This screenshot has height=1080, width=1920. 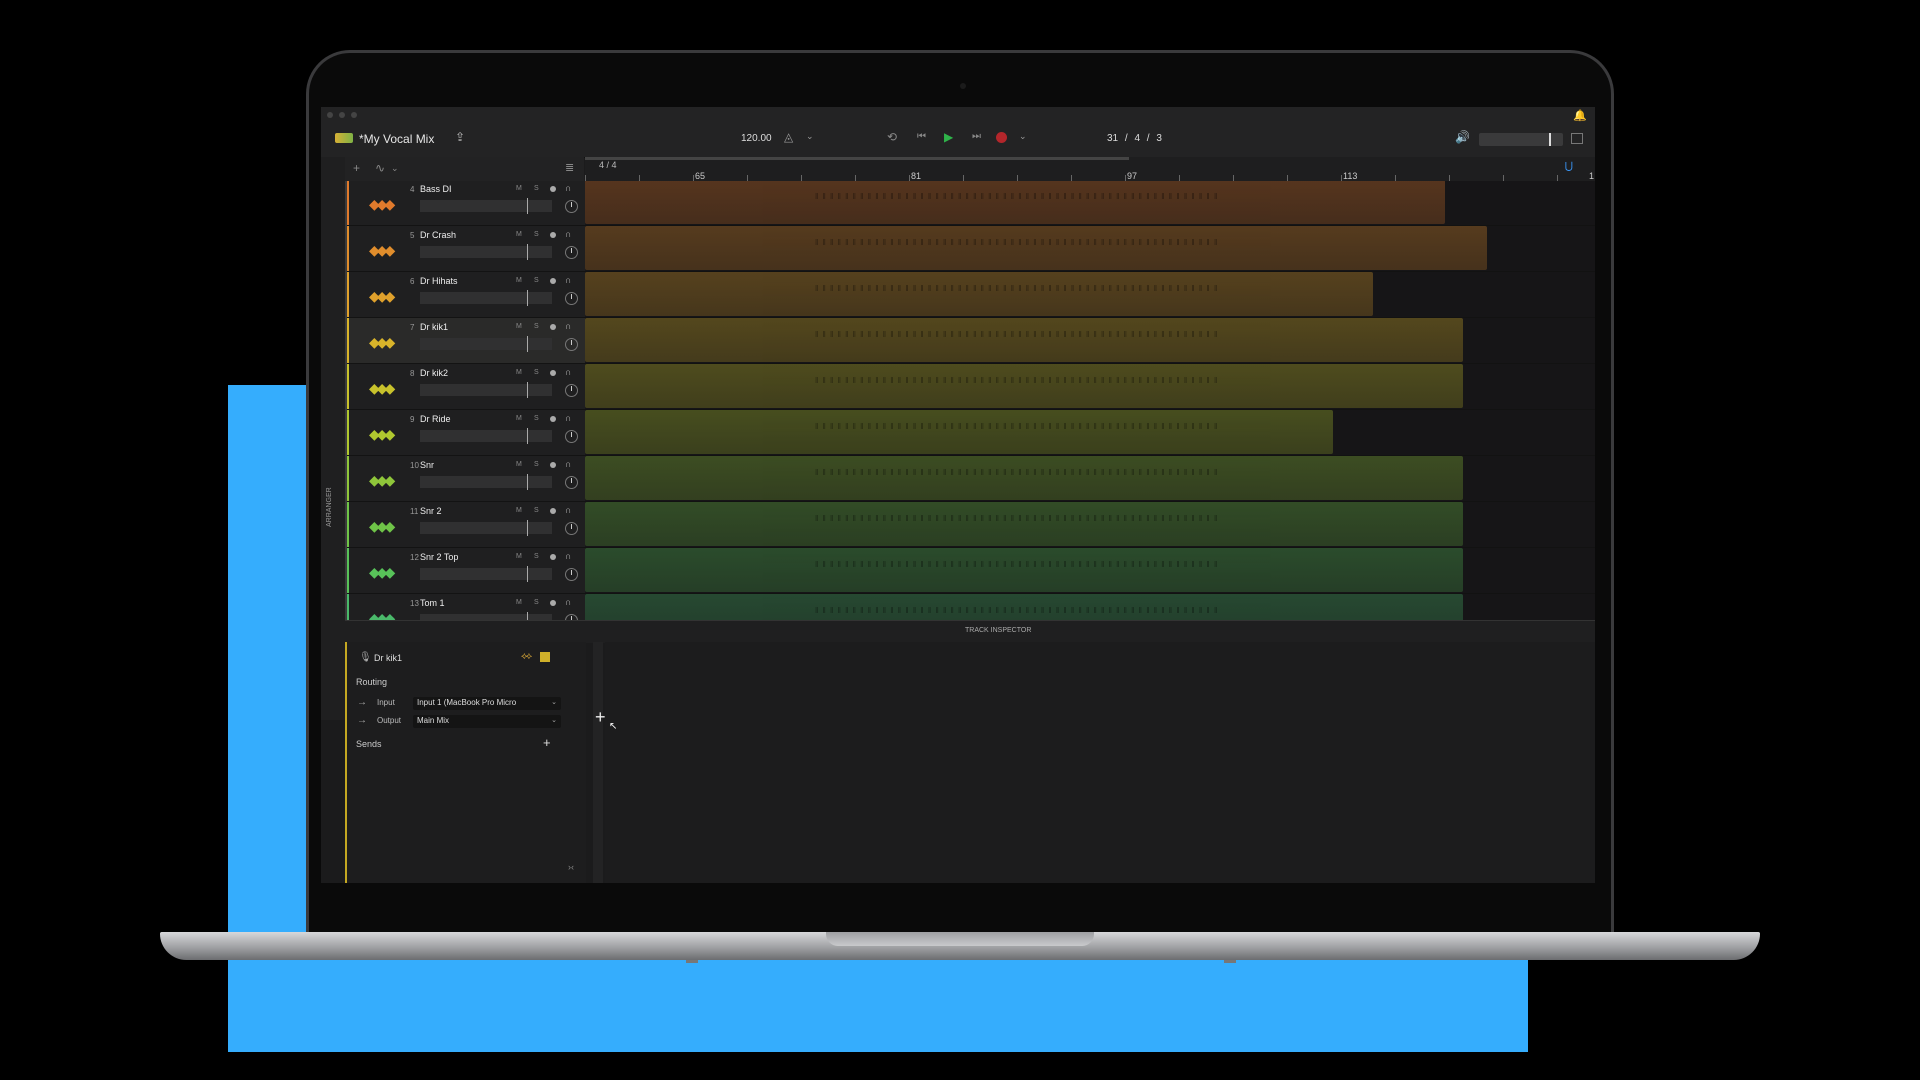 What do you see at coordinates (756, 138) in the screenshot?
I see `tempo-display: 120.00` at bounding box center [756, 138].